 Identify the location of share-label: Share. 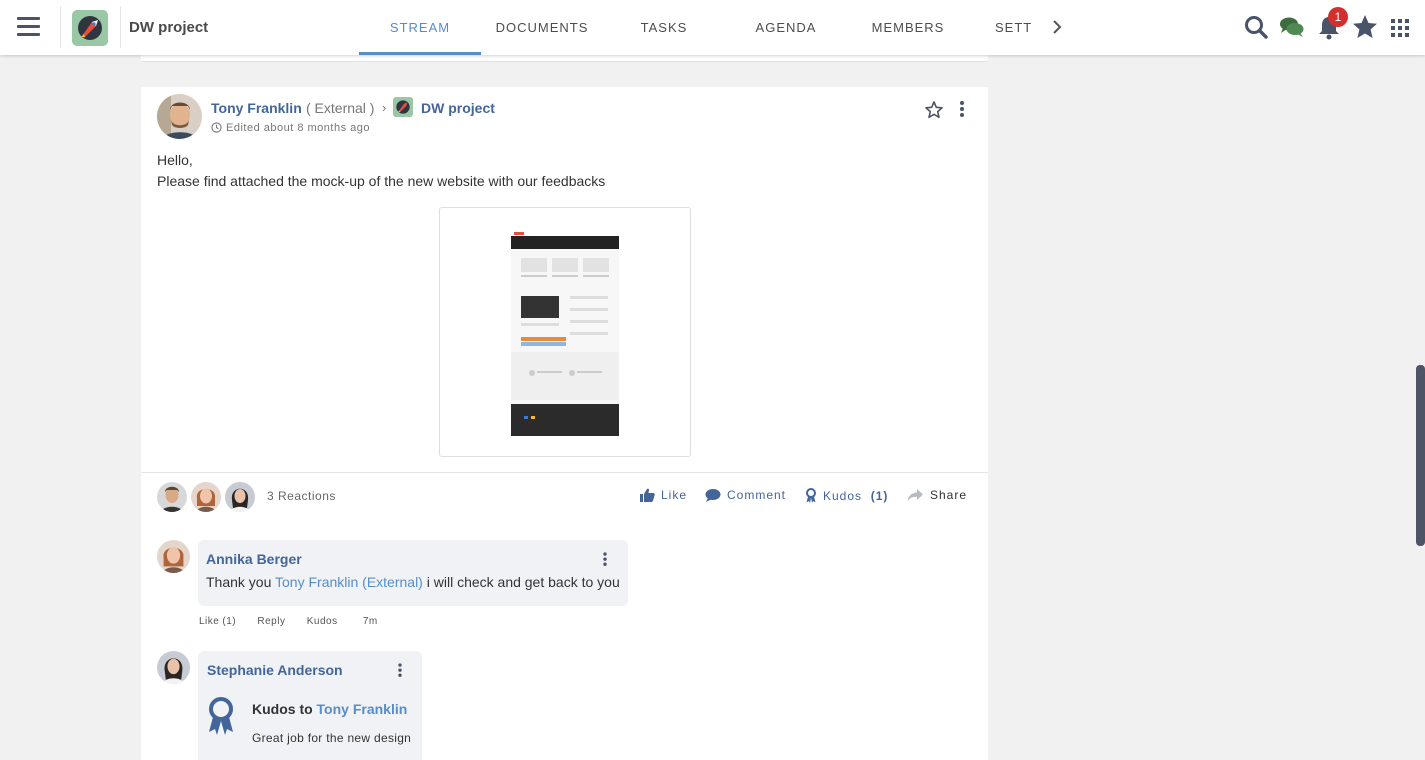
(949, 495).